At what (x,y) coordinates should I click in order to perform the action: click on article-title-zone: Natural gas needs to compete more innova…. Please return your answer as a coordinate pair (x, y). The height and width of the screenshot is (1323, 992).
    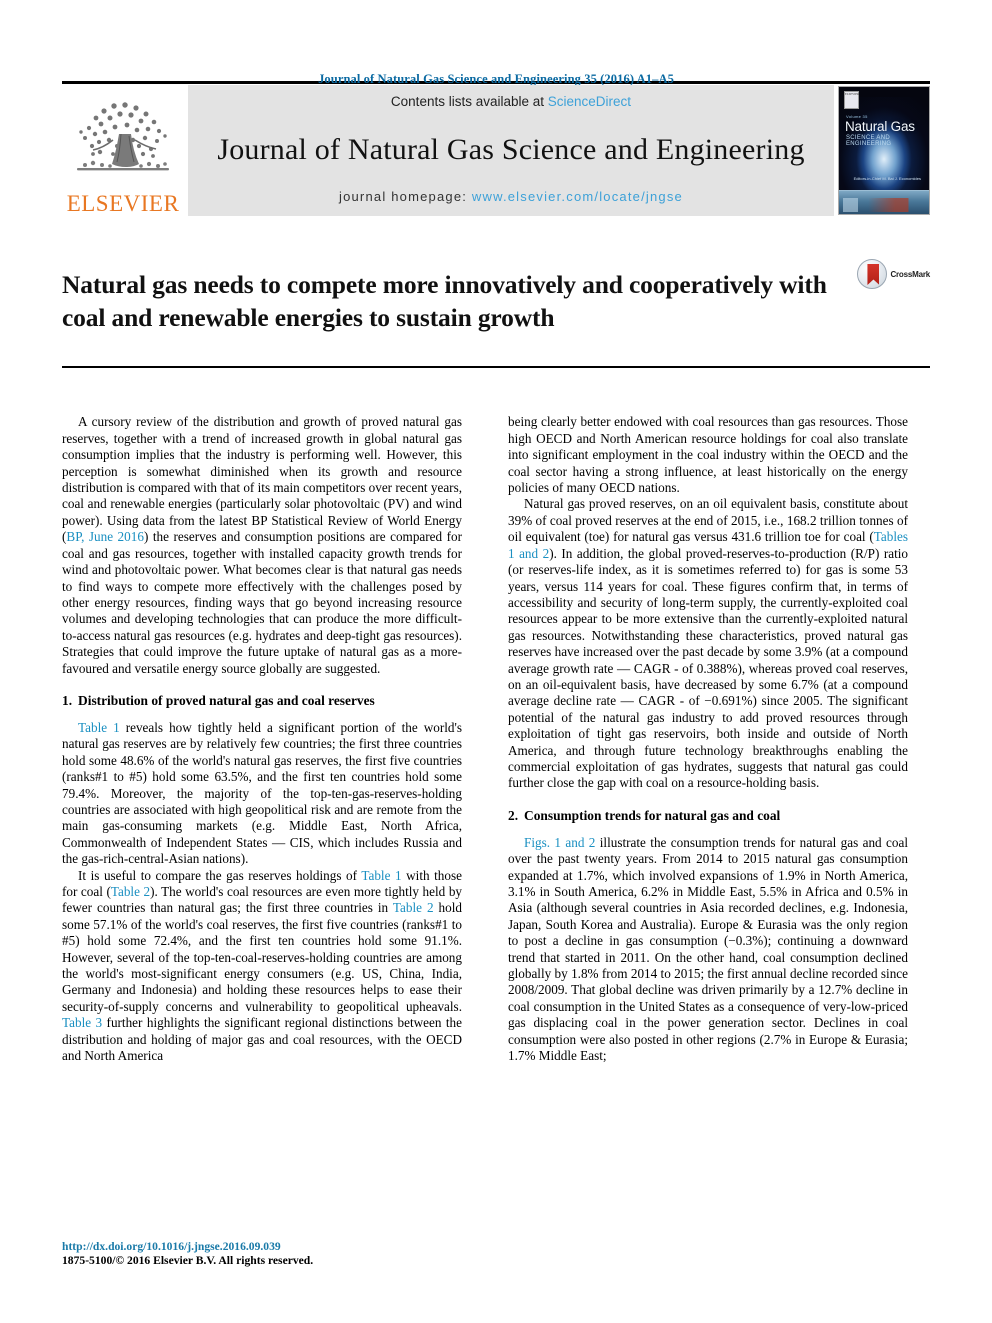
    Looking at the image, I should click on (496, 301).